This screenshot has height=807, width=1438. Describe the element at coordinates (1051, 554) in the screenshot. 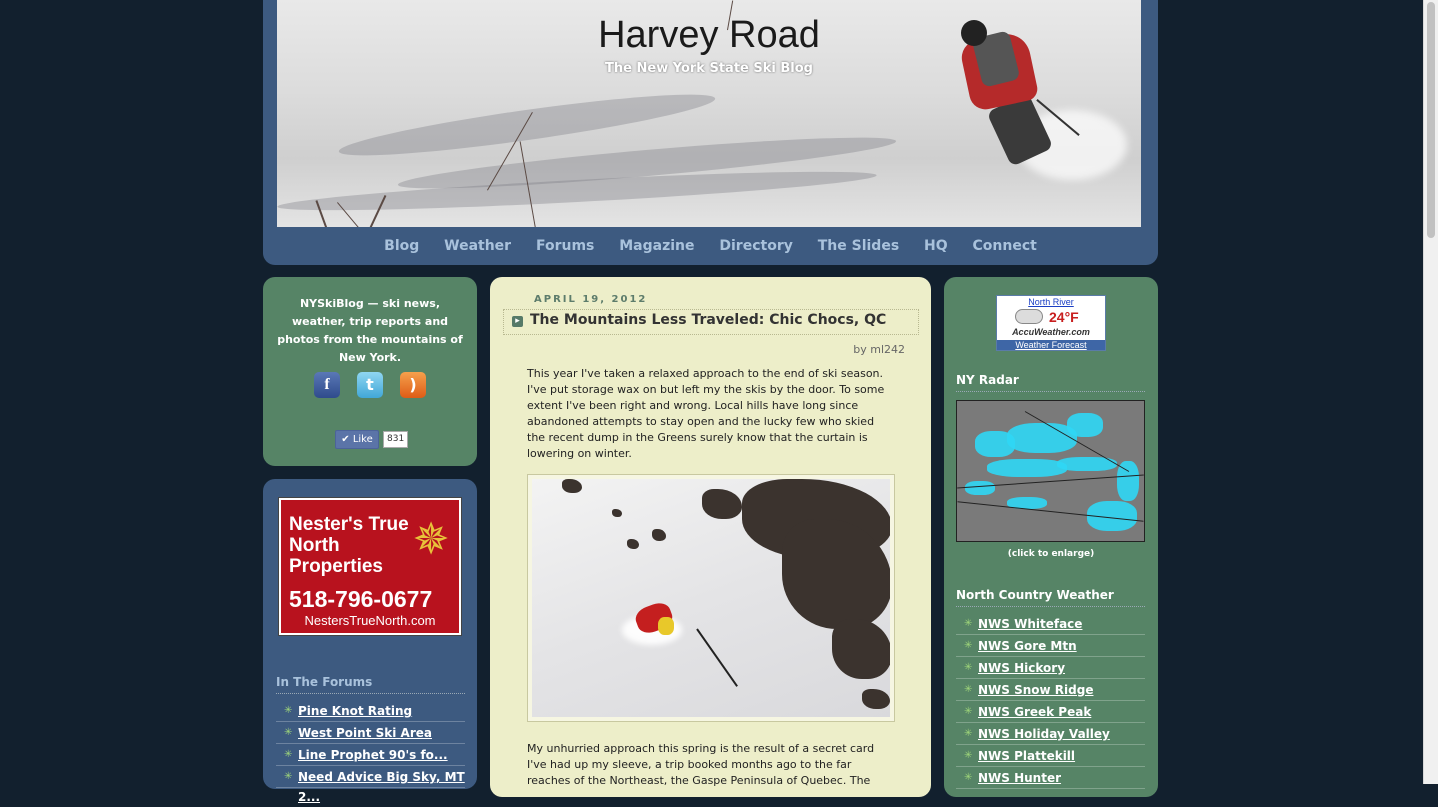

I see `radar-caption: (click to enlarge)` at that location.